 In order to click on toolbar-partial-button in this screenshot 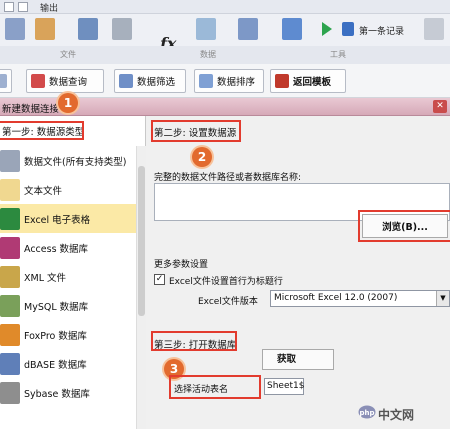, I will do `click(6, 81)`.